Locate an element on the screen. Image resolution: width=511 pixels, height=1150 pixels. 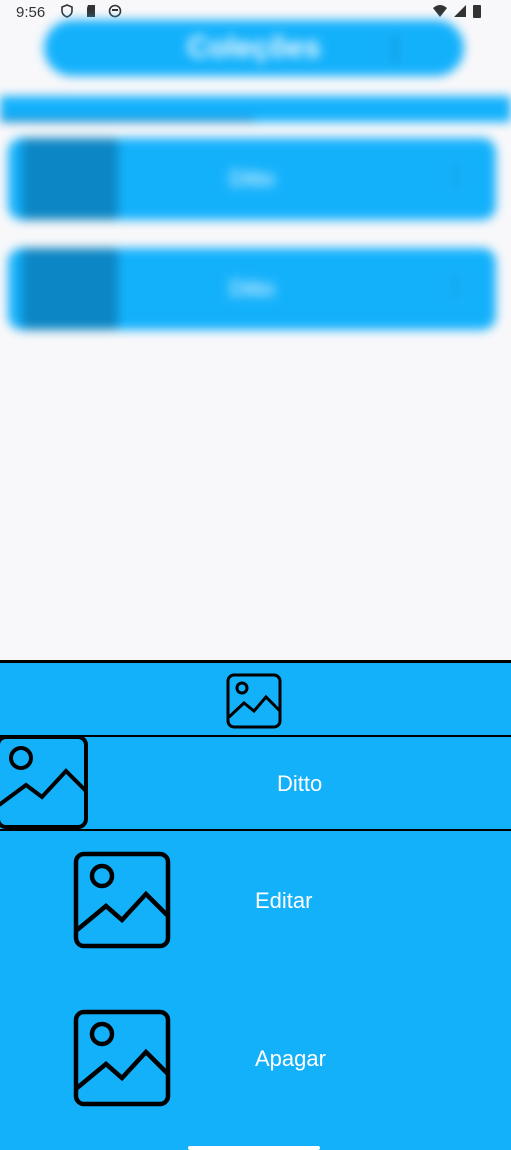
delete-label: Apagar is located at coordinates (290, 1058).